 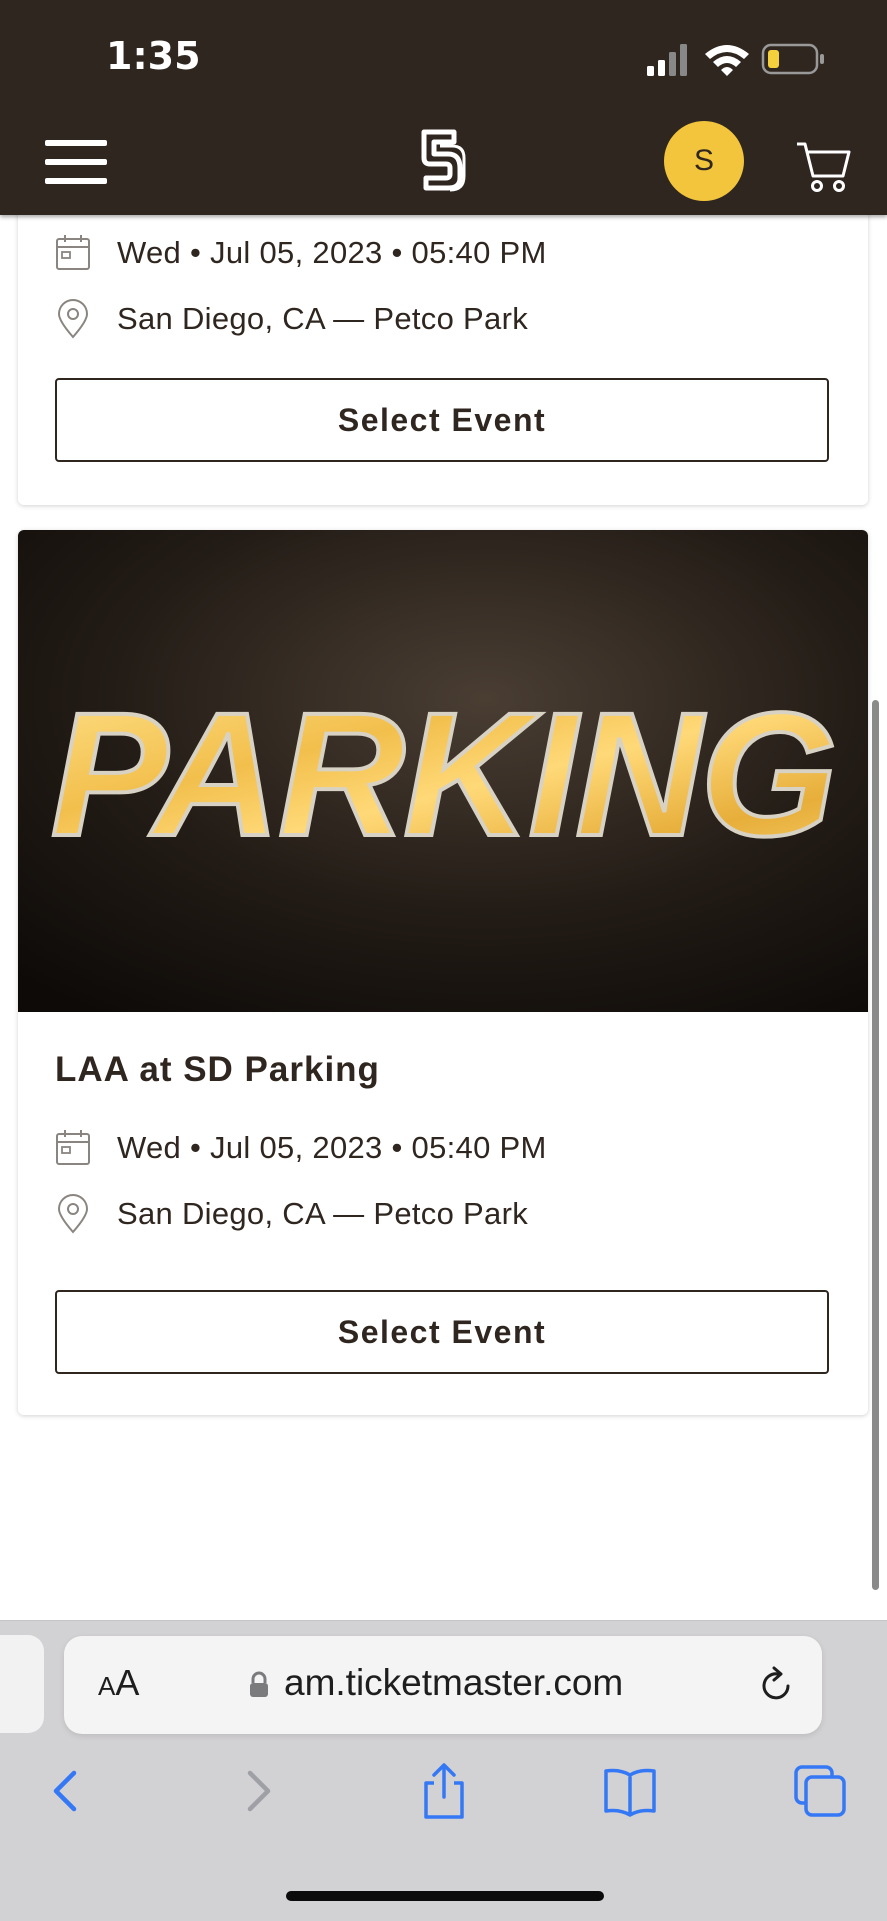 I want to click on url-text: am.ticketmaster.com, so click(x=453, y=1683).